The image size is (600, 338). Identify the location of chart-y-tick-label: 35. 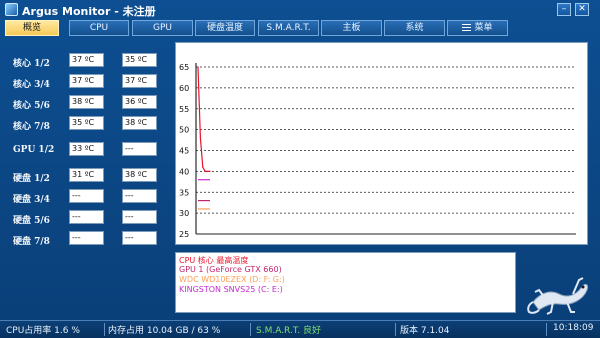
(184, 192).